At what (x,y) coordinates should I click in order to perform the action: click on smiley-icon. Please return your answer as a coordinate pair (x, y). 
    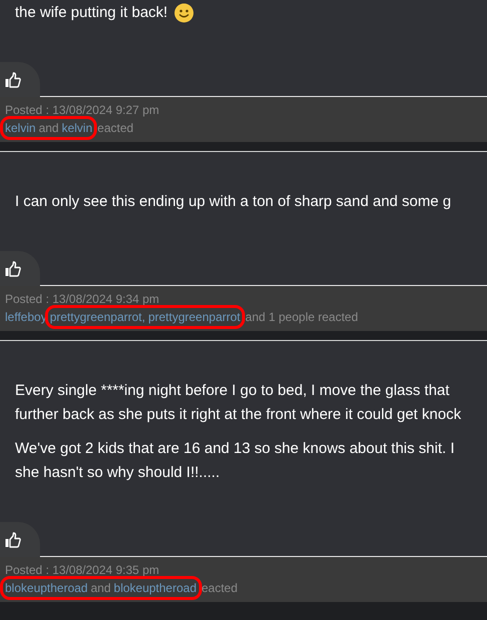
    Looking at the image, I should click on (184, 13).